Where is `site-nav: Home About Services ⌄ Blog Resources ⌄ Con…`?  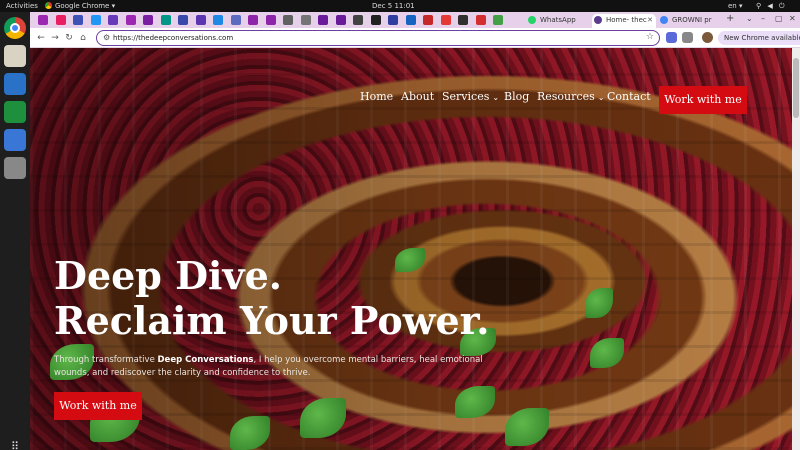 site-nav: Home About Services ⌄ Blog Resources ⌄ Con… is located at coordinates (411, 101).